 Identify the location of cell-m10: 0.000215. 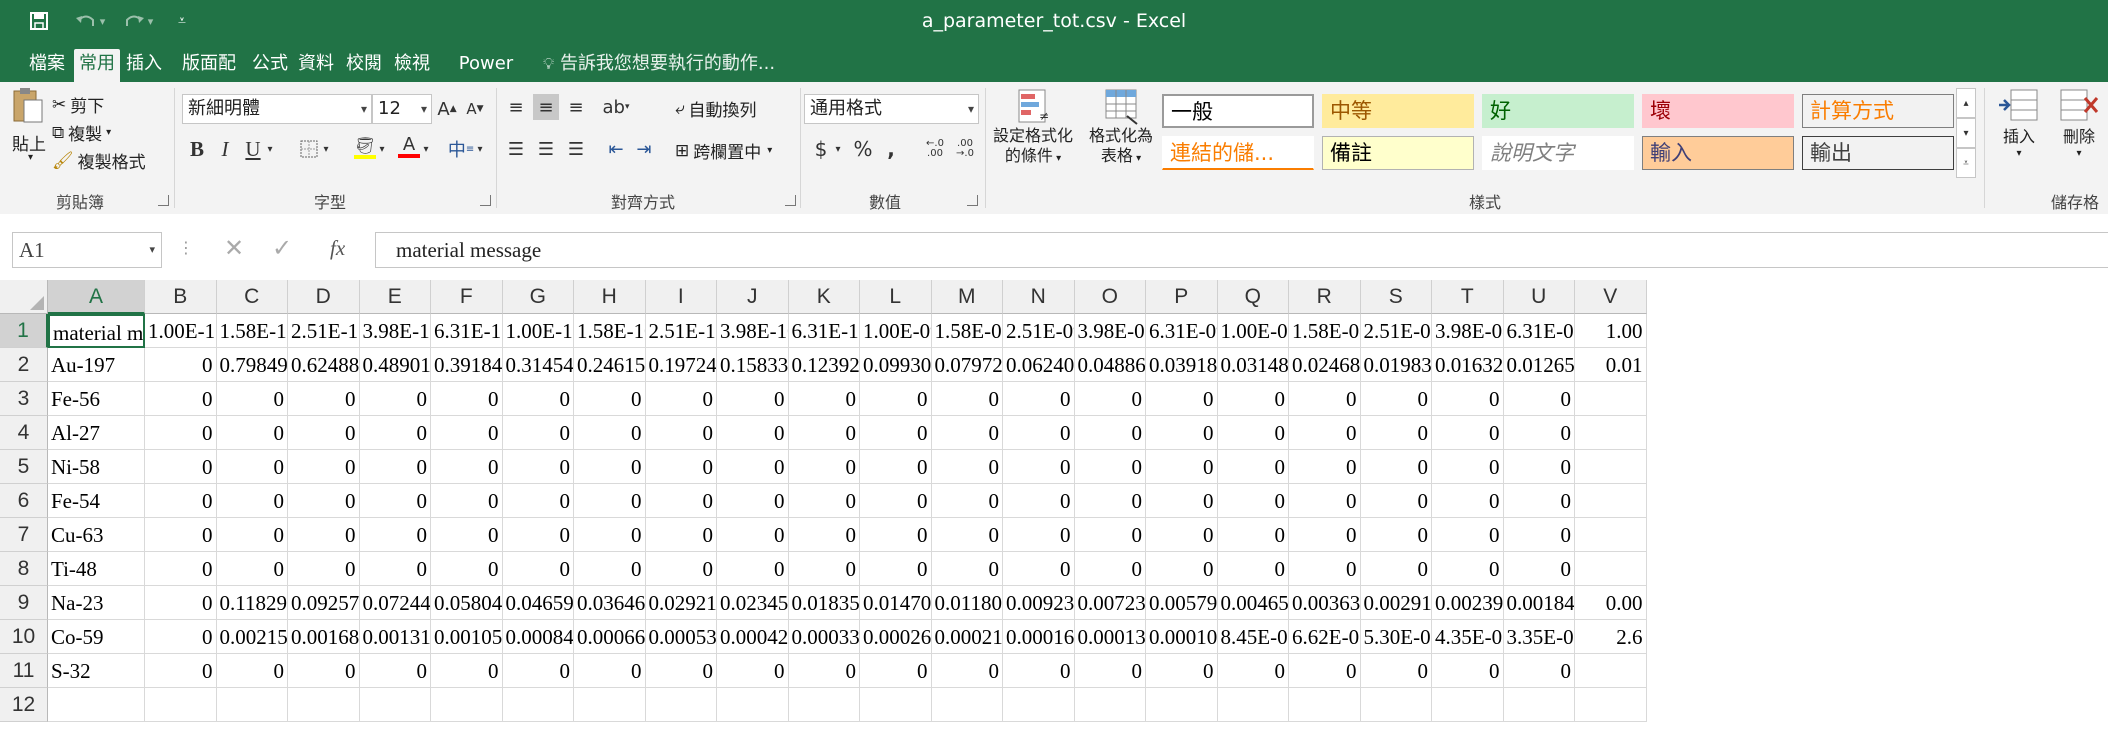
(967, 637).